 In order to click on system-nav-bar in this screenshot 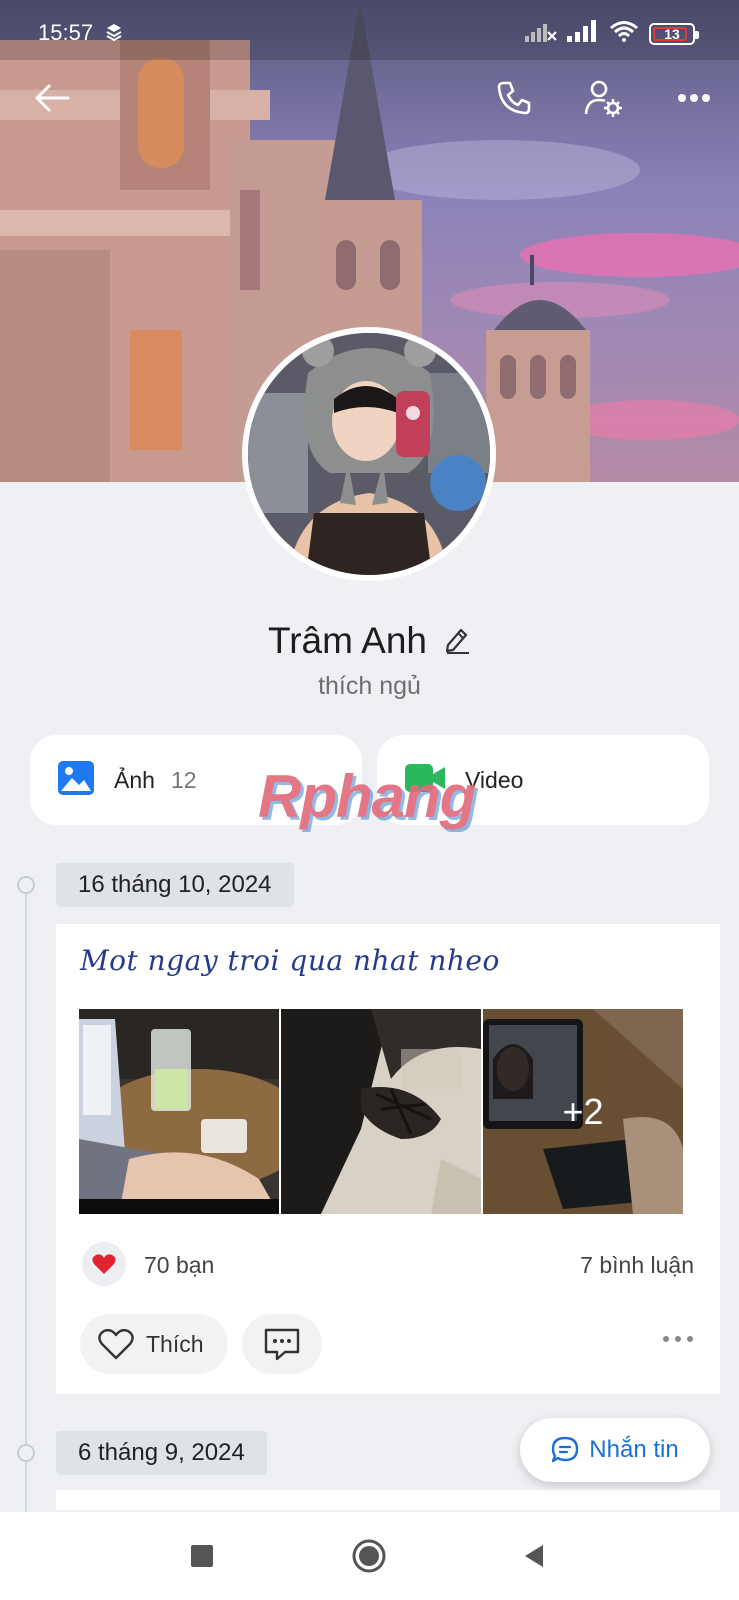, I will do `click(369, 1556)`.